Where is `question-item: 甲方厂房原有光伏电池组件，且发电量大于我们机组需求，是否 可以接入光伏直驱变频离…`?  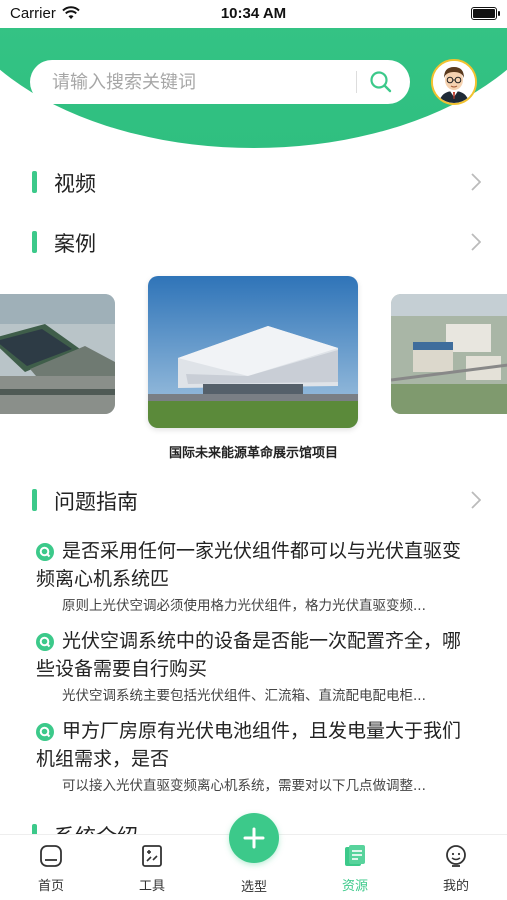
question-item: 甲方厂房原有光伏电池组件，且发电量大于我们机组需求，是否 可以接入光伏直驱变频离… is located at coordinates (253, 757).